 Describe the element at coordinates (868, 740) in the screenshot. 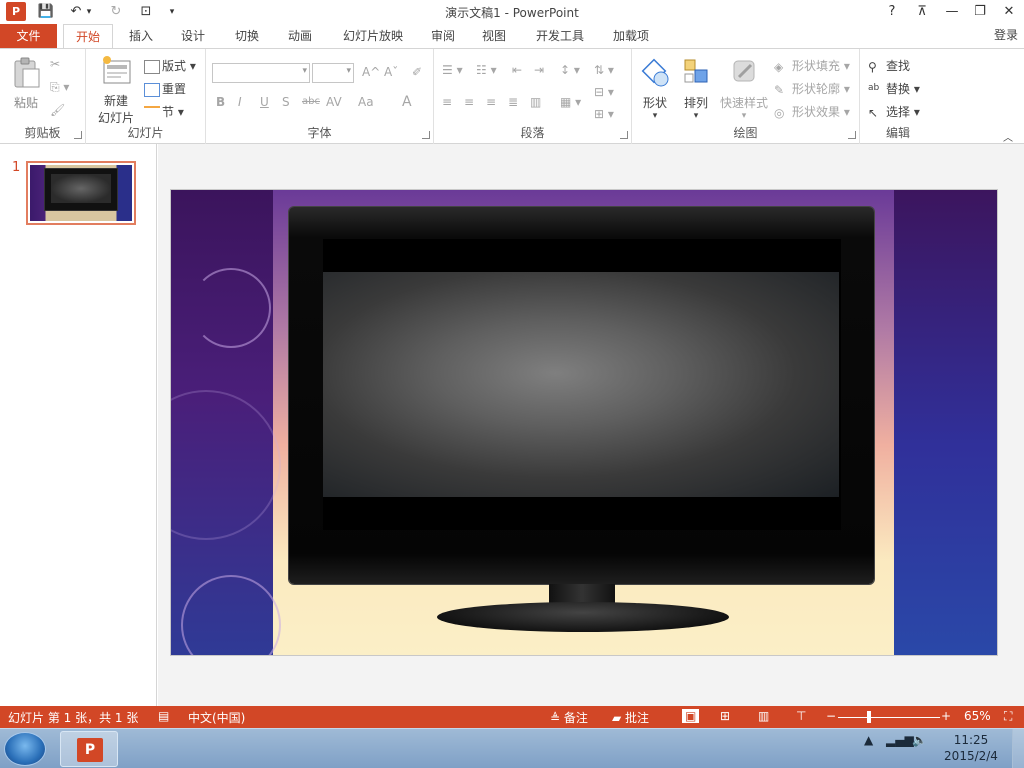

I see `show-hidden-icons: ▲` at that location.